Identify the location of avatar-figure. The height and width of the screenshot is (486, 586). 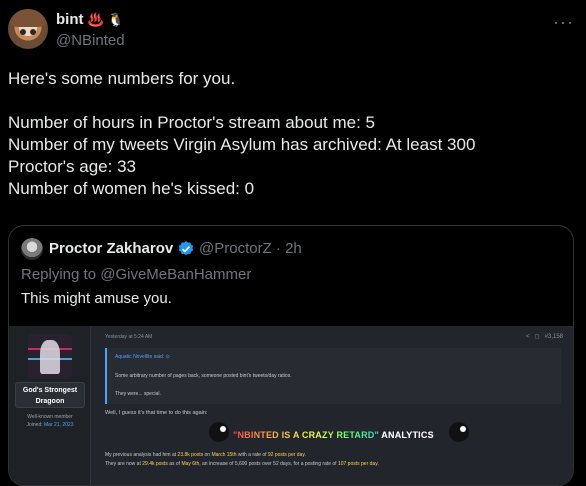
(50, 357).